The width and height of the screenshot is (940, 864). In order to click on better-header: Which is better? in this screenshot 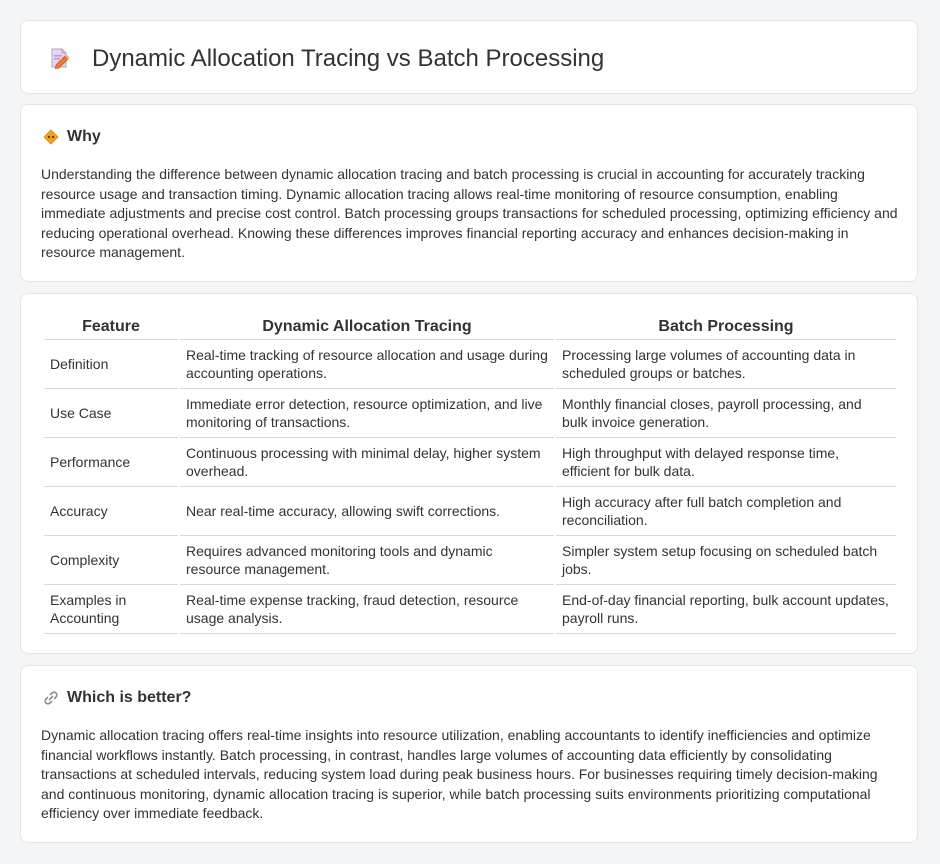, I will do `click(117, 698)`.